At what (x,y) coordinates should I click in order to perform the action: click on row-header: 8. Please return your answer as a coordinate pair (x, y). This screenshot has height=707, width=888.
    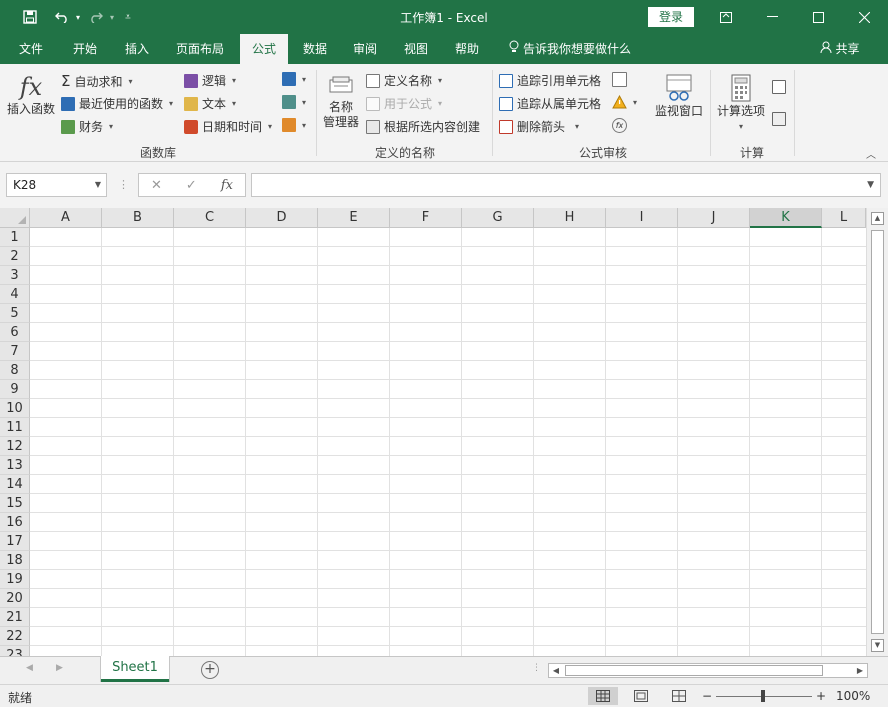
    Looking at the image, I should click on (15, 370).